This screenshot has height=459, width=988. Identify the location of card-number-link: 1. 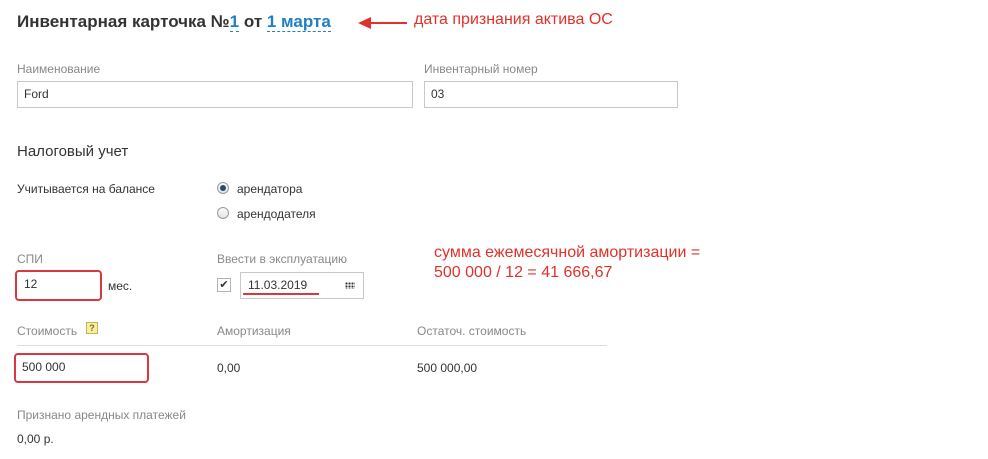
(234, 22).